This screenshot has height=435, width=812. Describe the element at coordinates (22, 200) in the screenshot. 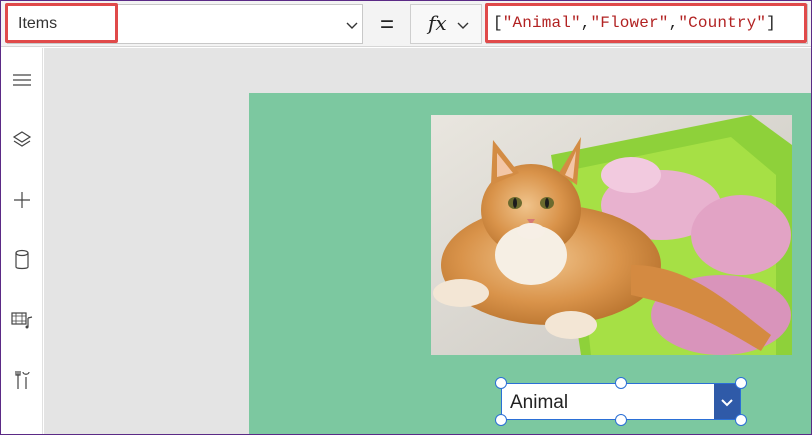

I see `plus-icon` at that location.